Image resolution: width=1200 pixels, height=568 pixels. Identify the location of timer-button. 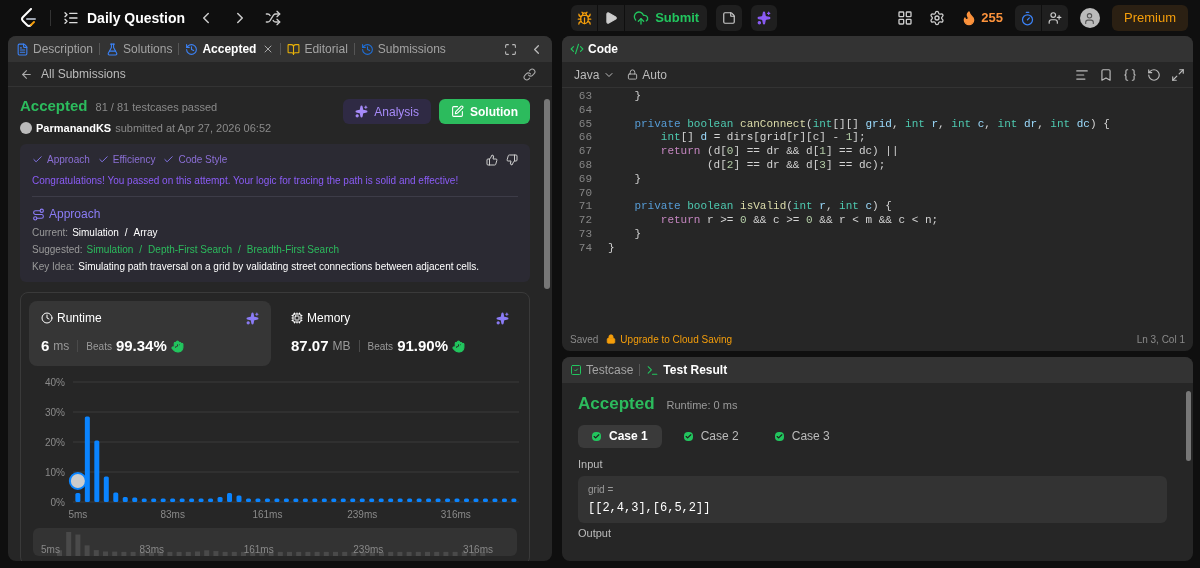
(1028, 18).